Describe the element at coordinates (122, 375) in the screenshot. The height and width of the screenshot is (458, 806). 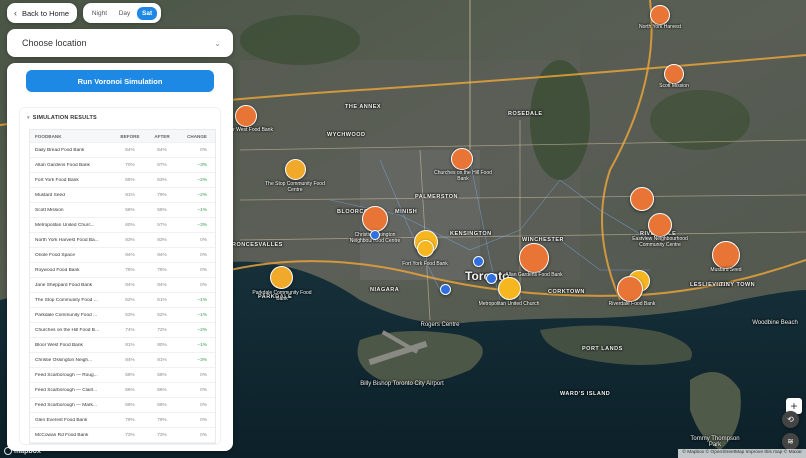
I see `table-row: Feed Scarborough — Roug... 58% 58% 0%` at that location.